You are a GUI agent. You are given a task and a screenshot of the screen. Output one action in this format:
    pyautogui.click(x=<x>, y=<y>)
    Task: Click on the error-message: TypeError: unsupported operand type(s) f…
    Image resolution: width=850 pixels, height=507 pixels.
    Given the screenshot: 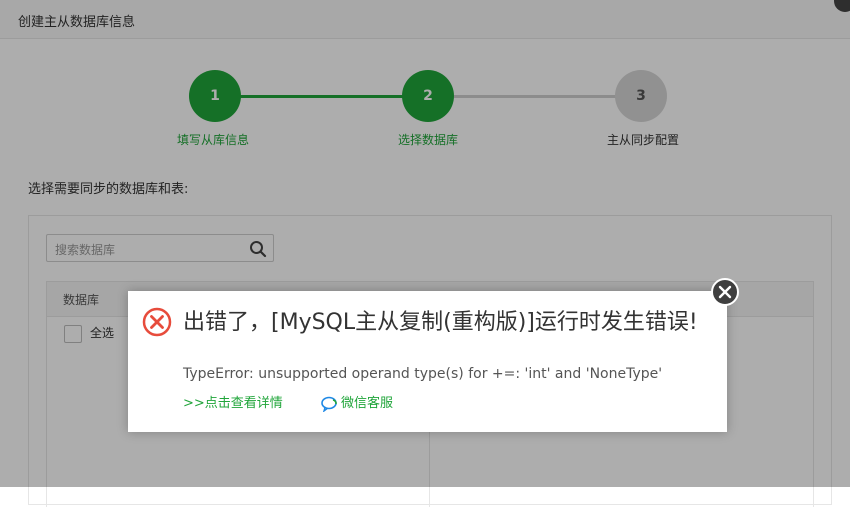 What is the action you would take?
    pyautogui.click(x=423, y=374)
    